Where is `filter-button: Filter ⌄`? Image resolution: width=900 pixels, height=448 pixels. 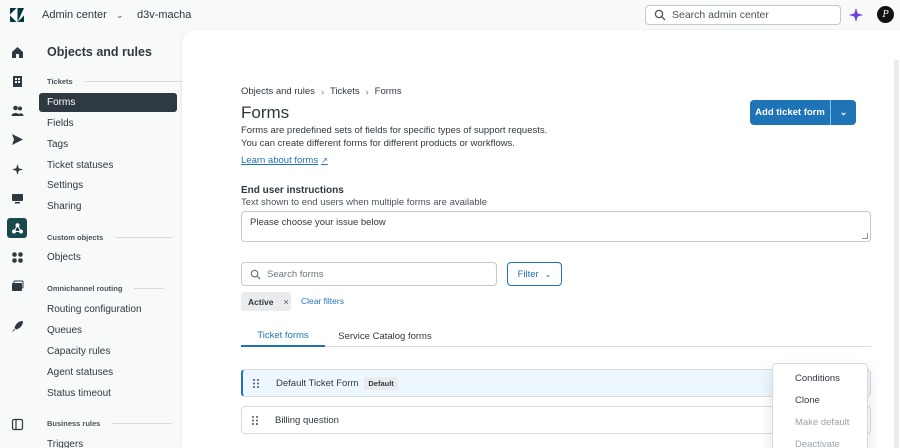 filter-button: Filter ⌄ is located at coordinates (534, 274).